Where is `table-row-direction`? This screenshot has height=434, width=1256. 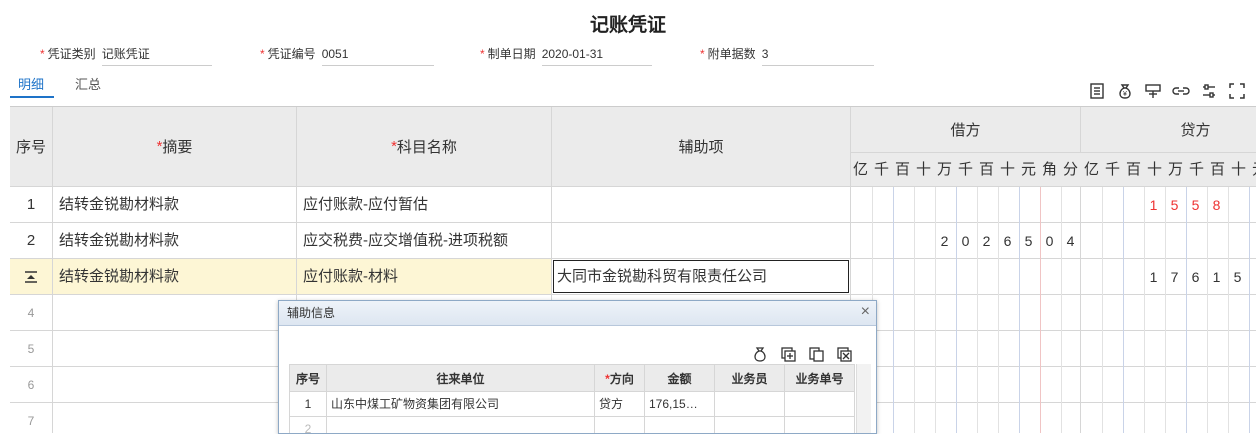
table-row-direction is located at coordinates (620, 425).